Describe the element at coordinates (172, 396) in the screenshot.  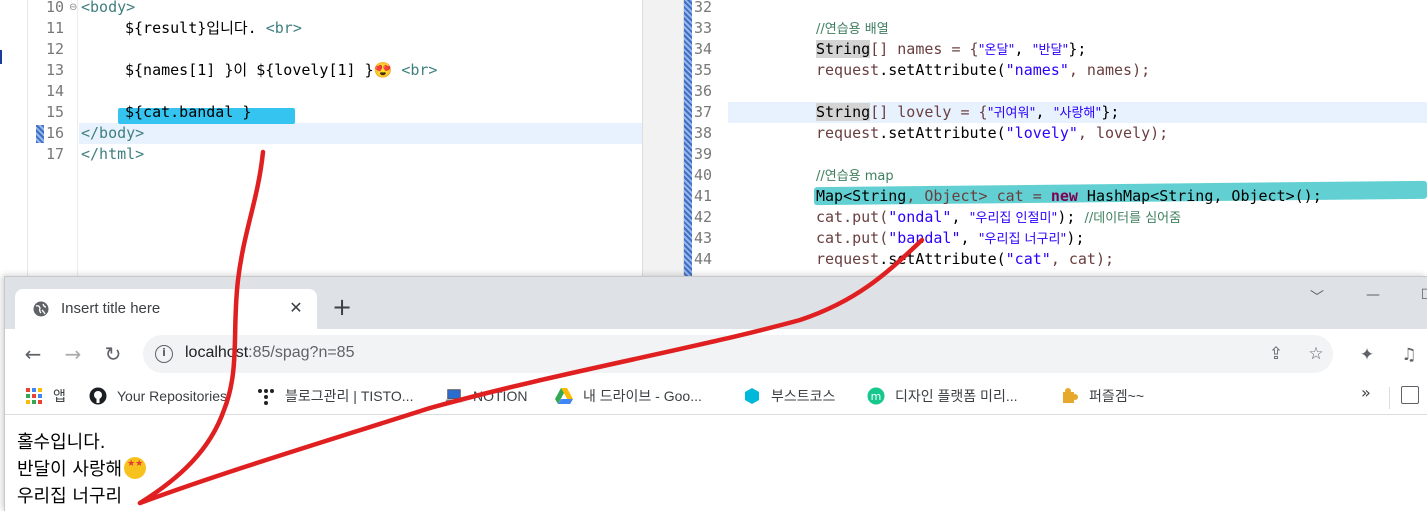
I see `bookmark-label: Your Repositories` at that location.